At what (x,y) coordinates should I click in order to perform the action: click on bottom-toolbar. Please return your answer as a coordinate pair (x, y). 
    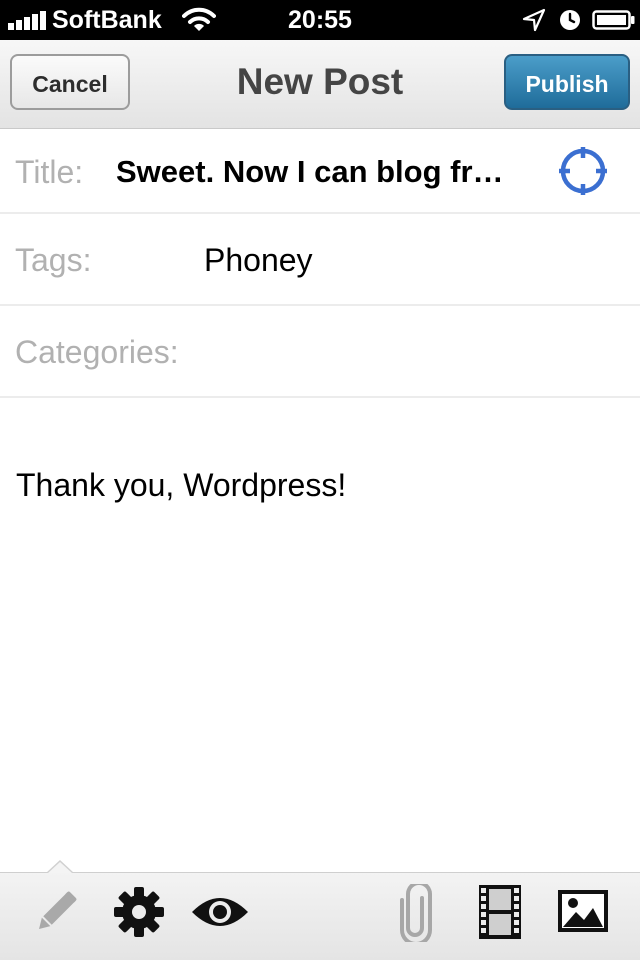
    Looking at the image, I should click on (320, 916).